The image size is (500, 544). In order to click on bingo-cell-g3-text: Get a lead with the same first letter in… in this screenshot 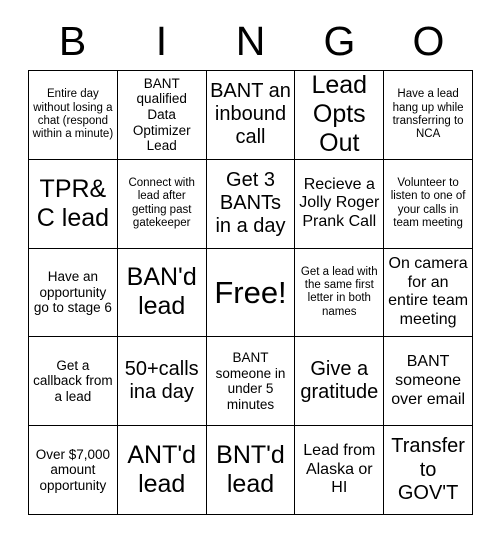, I will do `click(339, 291)`.